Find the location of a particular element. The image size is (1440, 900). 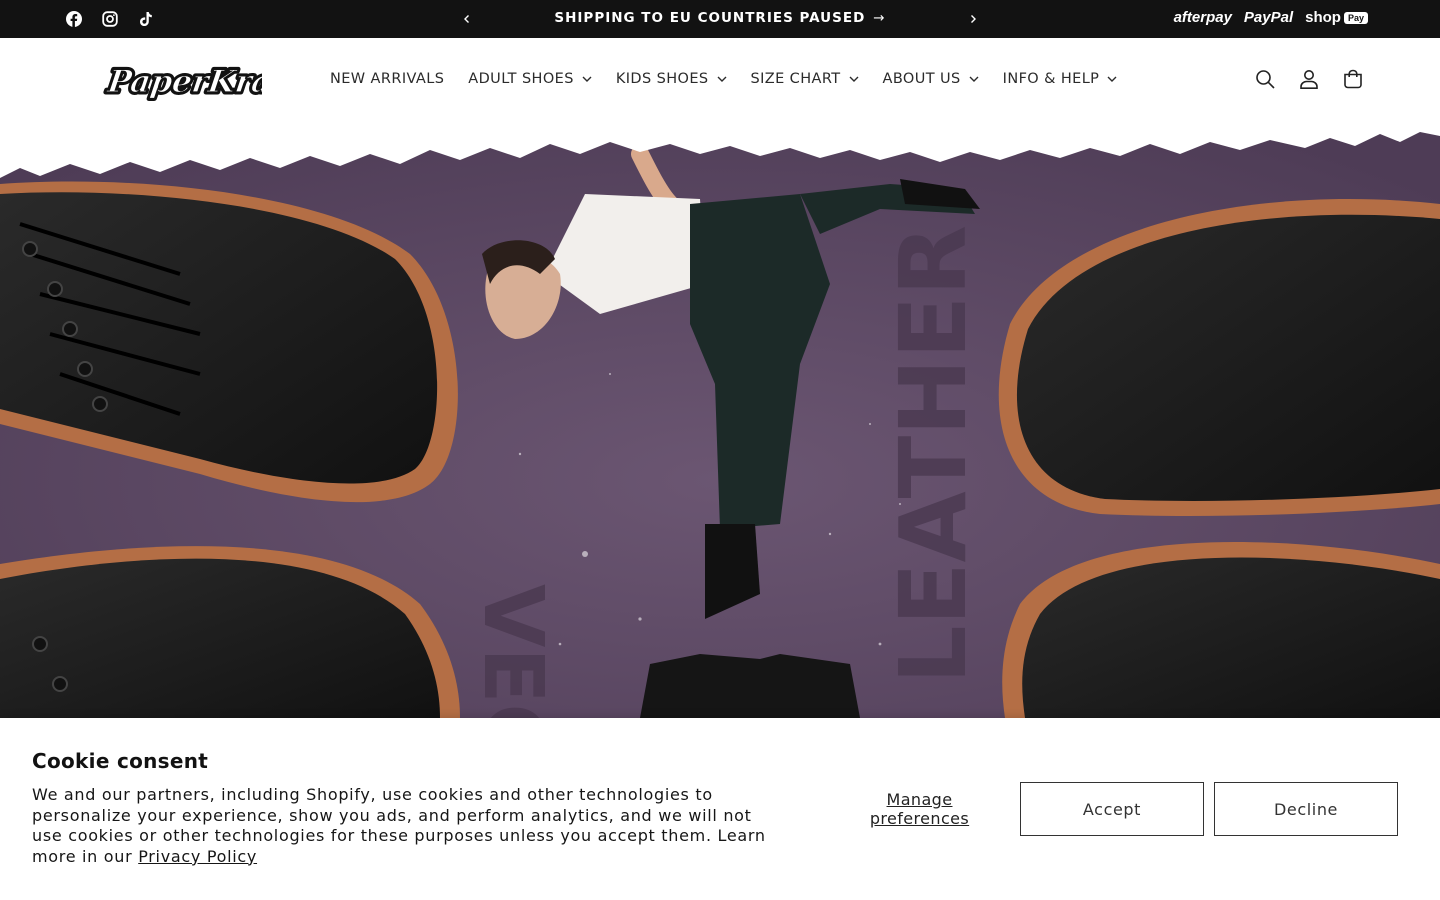

nav-size-chart: SIZE CHART is located at coordinates (805, 79).